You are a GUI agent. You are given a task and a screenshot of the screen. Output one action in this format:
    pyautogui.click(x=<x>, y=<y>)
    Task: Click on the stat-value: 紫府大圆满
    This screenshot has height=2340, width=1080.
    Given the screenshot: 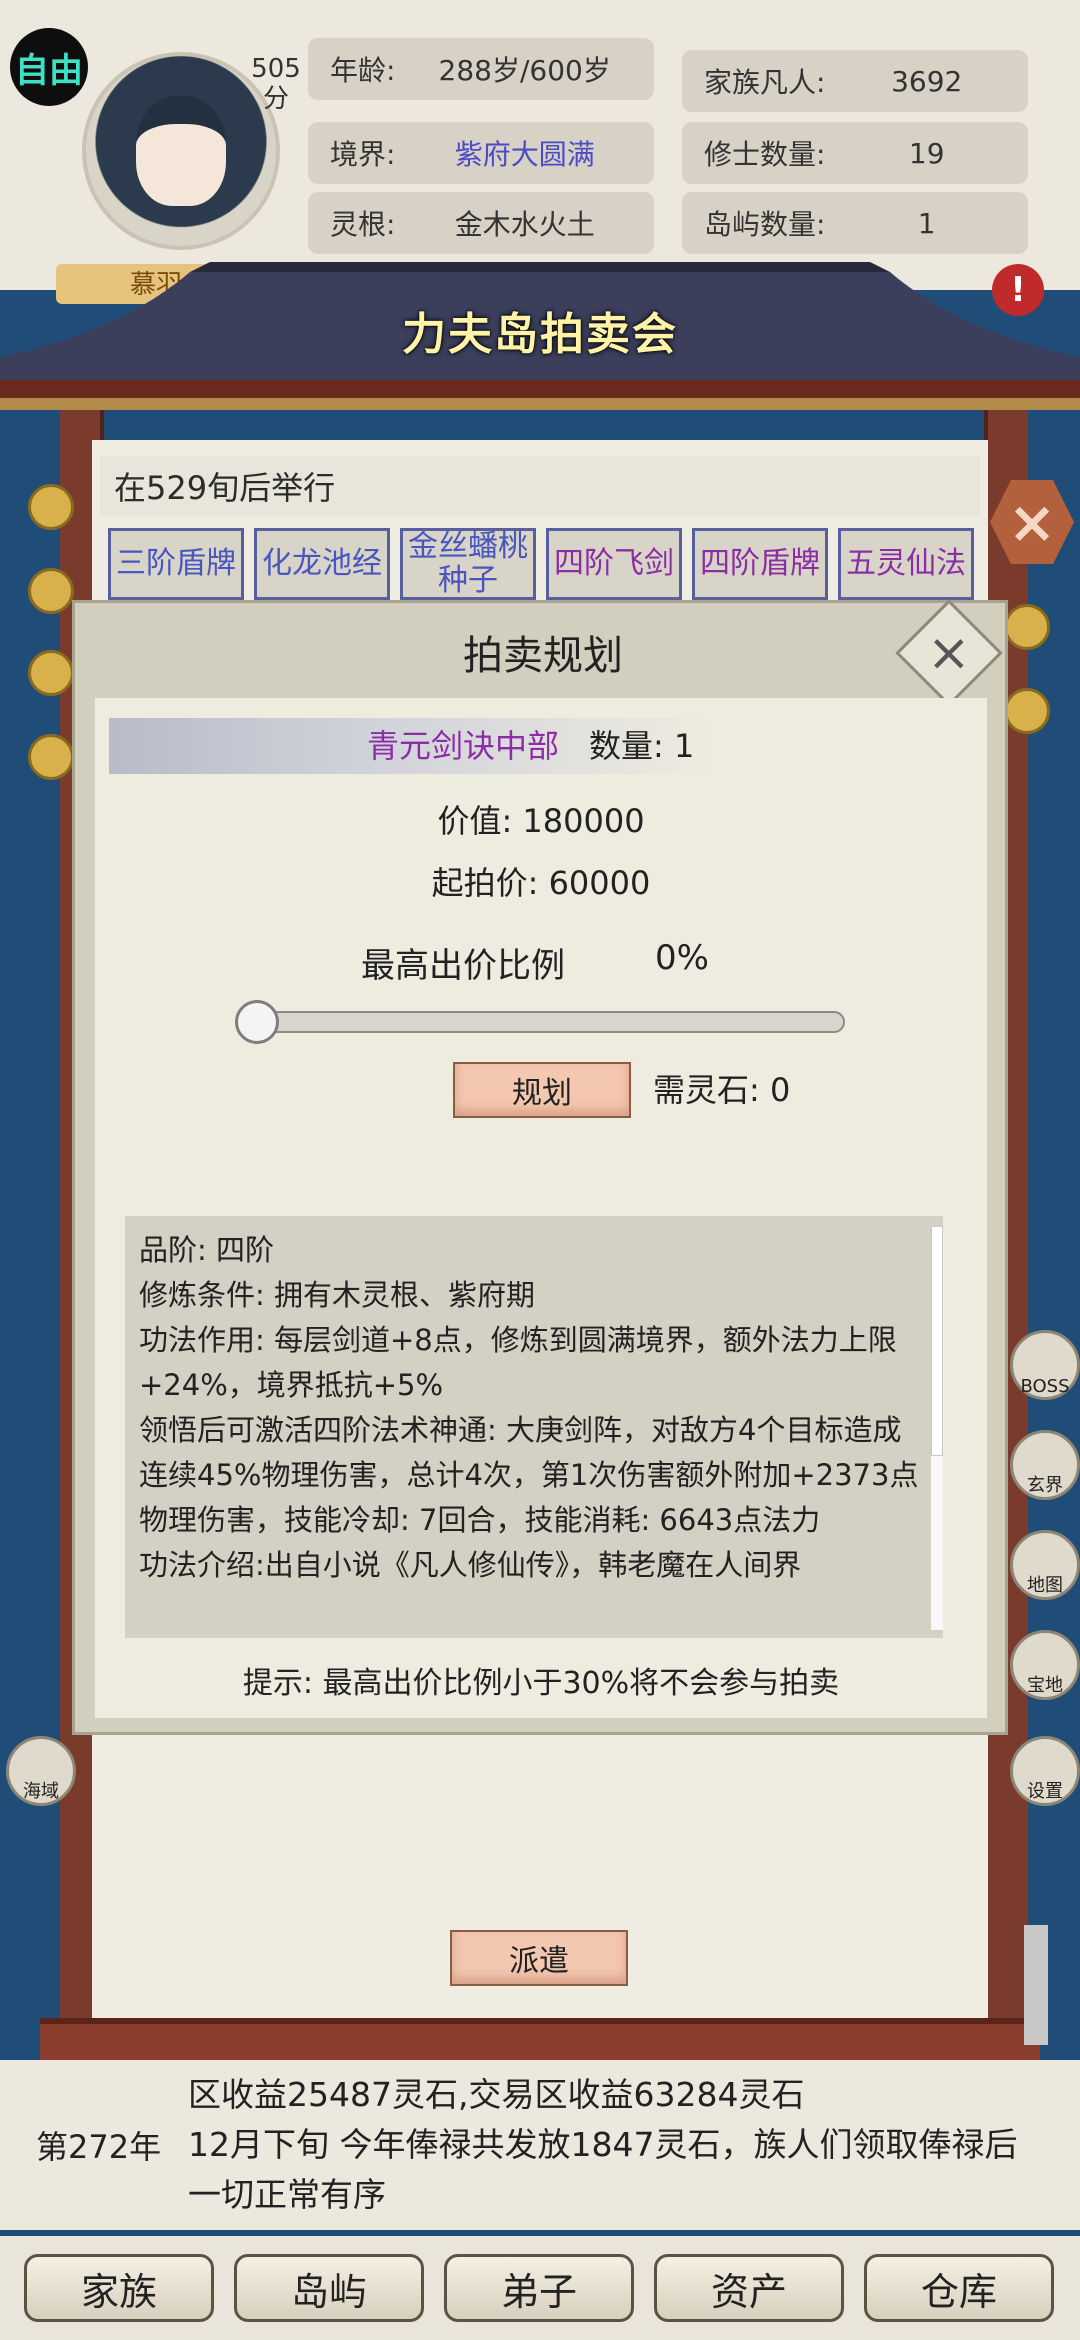 What is the action you would take?
    pyautogui.click(x=524, y=154)
    